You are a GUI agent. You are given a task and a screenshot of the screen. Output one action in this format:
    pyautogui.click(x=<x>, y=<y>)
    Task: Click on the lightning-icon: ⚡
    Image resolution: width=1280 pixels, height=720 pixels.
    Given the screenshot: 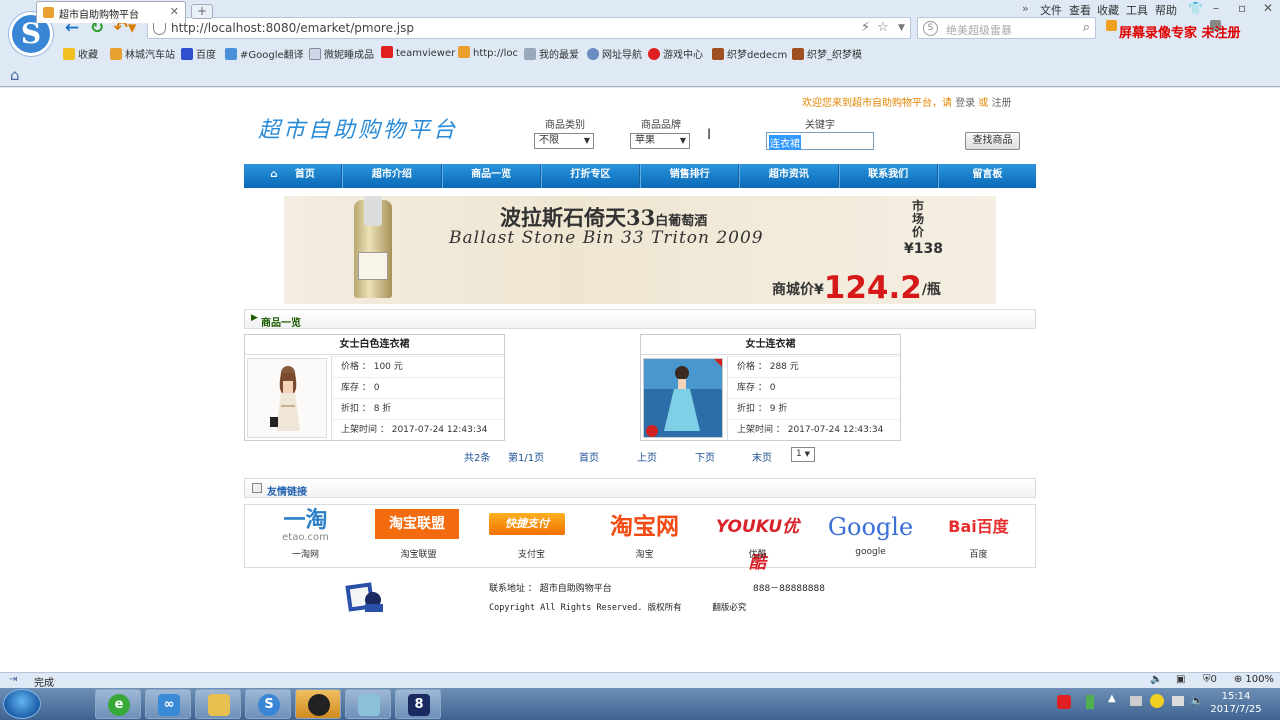 What is the action you would take?
    pyautogui.click(x=865, y=27)
    